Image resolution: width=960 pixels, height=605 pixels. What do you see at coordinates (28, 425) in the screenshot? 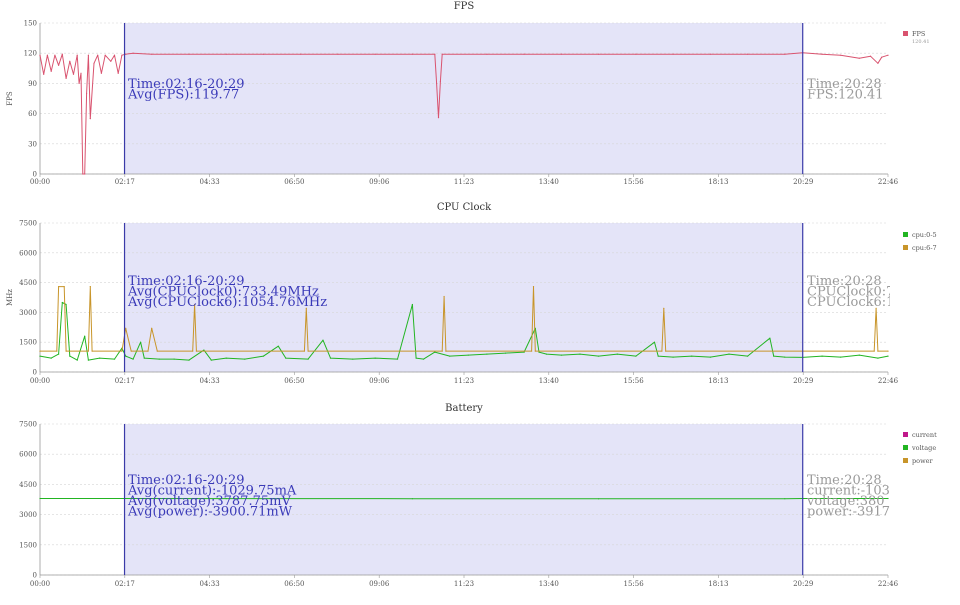
I see `y-tick-label: 7500` at bounding box center [28, 425].